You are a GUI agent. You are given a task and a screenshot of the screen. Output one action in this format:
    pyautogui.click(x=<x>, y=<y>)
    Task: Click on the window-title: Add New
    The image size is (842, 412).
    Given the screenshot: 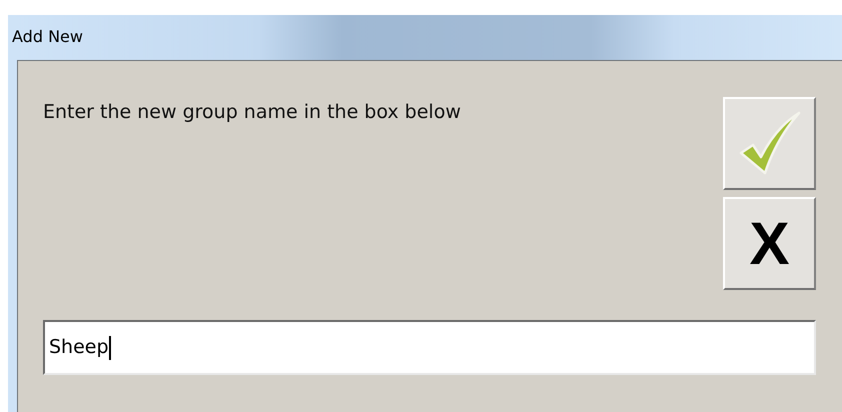 What is the action you would take?
    pyautogui.click(x=47, y=37)
    